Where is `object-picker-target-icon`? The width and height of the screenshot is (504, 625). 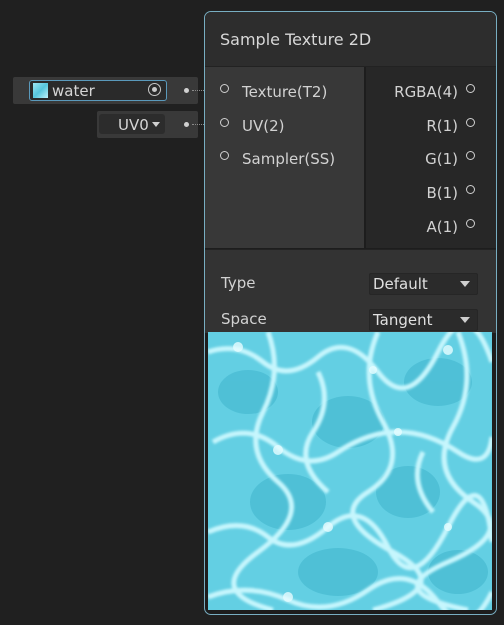 object-picker-target-icon is located at coordinates (154, 89).